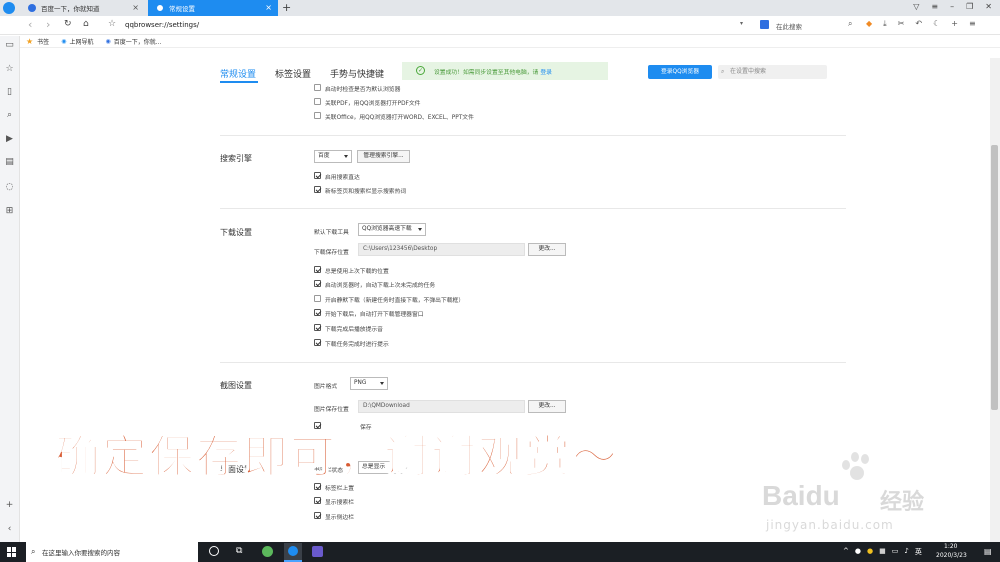 The image size is (1000, 562). What do you see at coordinates (916, 6) in the screenshot?
I see `shirt-icon: ▽` at bounding box center [916, 6].